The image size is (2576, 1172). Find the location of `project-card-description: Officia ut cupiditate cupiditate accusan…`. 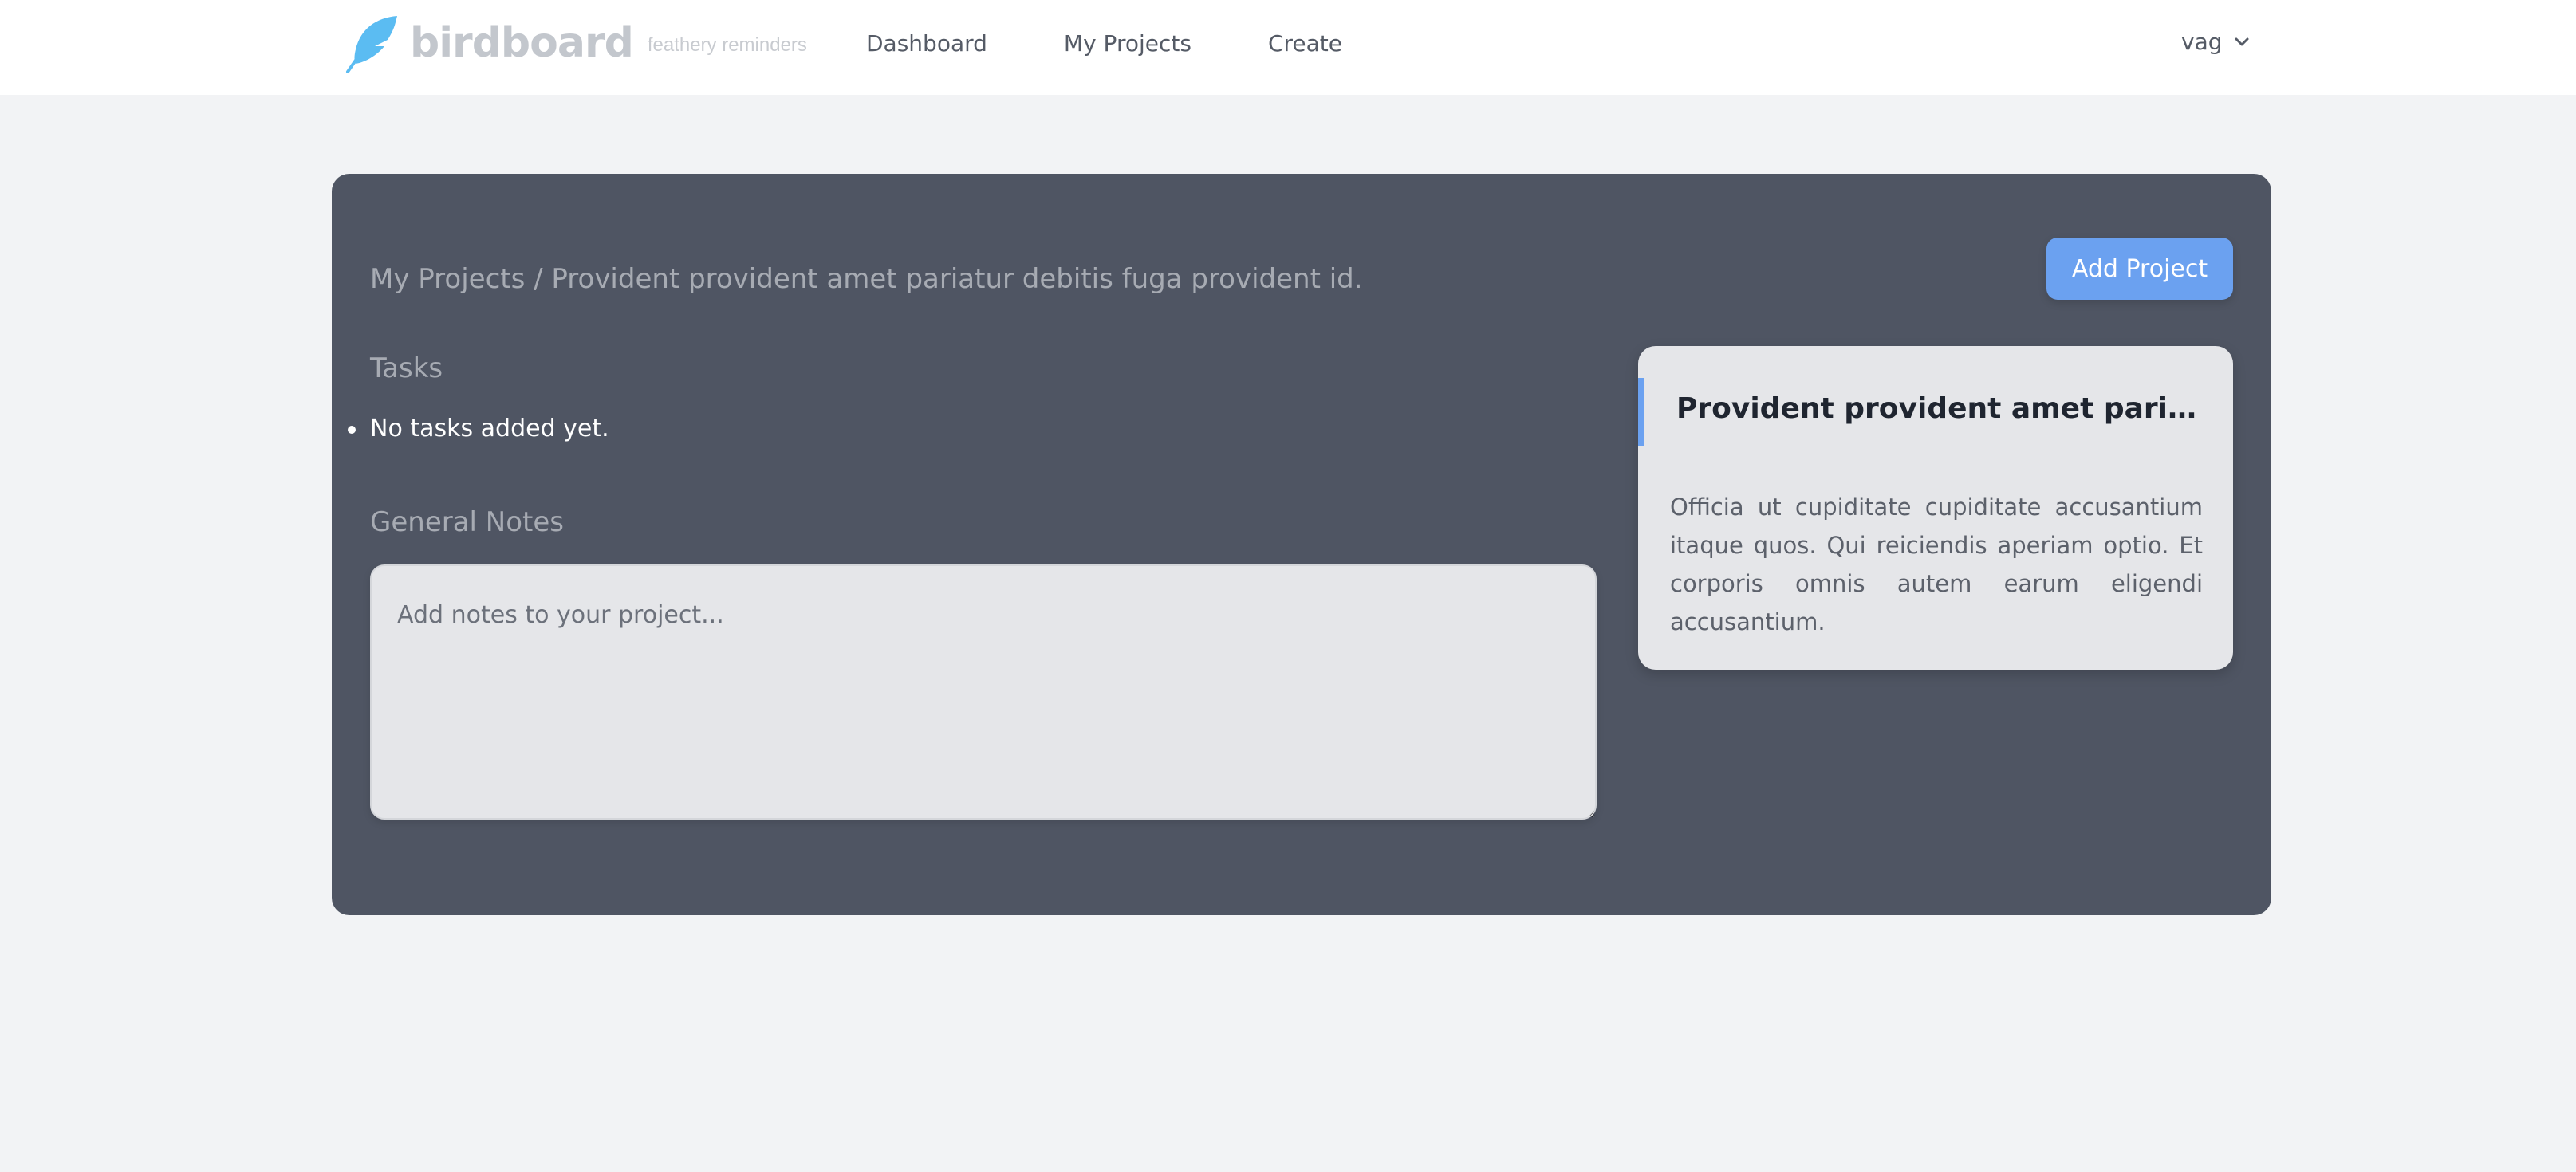

project-card-description: Officia ut cupiditate cupiditate accusan… is located at coordinates (1936, 564).